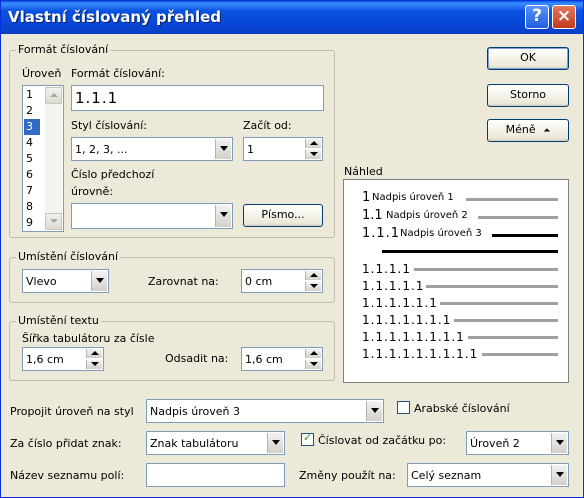 This screenshot has width=584, height=498. What do you see at coordinates (267, 125) in the screenshot?
I see `start-at-label: Začít od:` at bounding box center [267, 125].